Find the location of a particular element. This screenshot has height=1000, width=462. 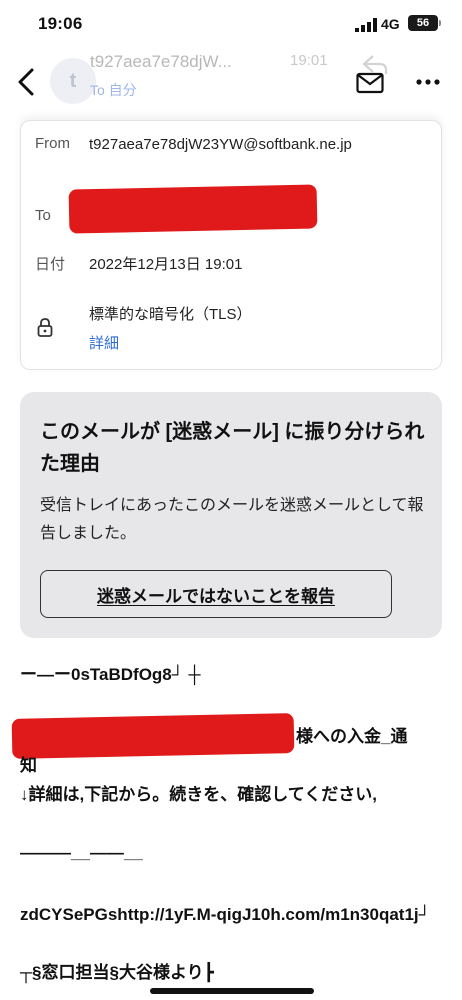

network-type: 4G is located at coordinates (390, 24).